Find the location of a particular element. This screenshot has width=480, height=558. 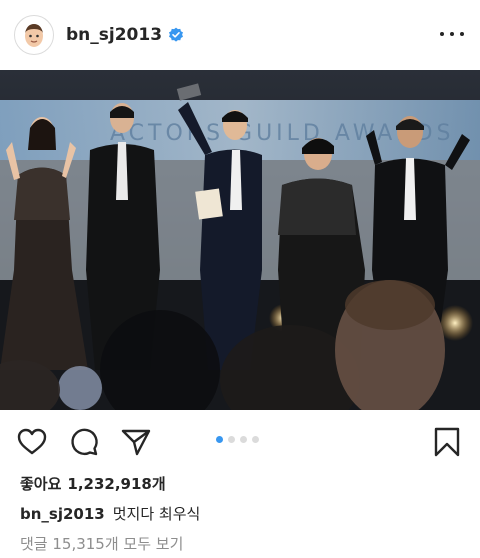

memoji-avatar-icon is located at coordinates (34, 35).